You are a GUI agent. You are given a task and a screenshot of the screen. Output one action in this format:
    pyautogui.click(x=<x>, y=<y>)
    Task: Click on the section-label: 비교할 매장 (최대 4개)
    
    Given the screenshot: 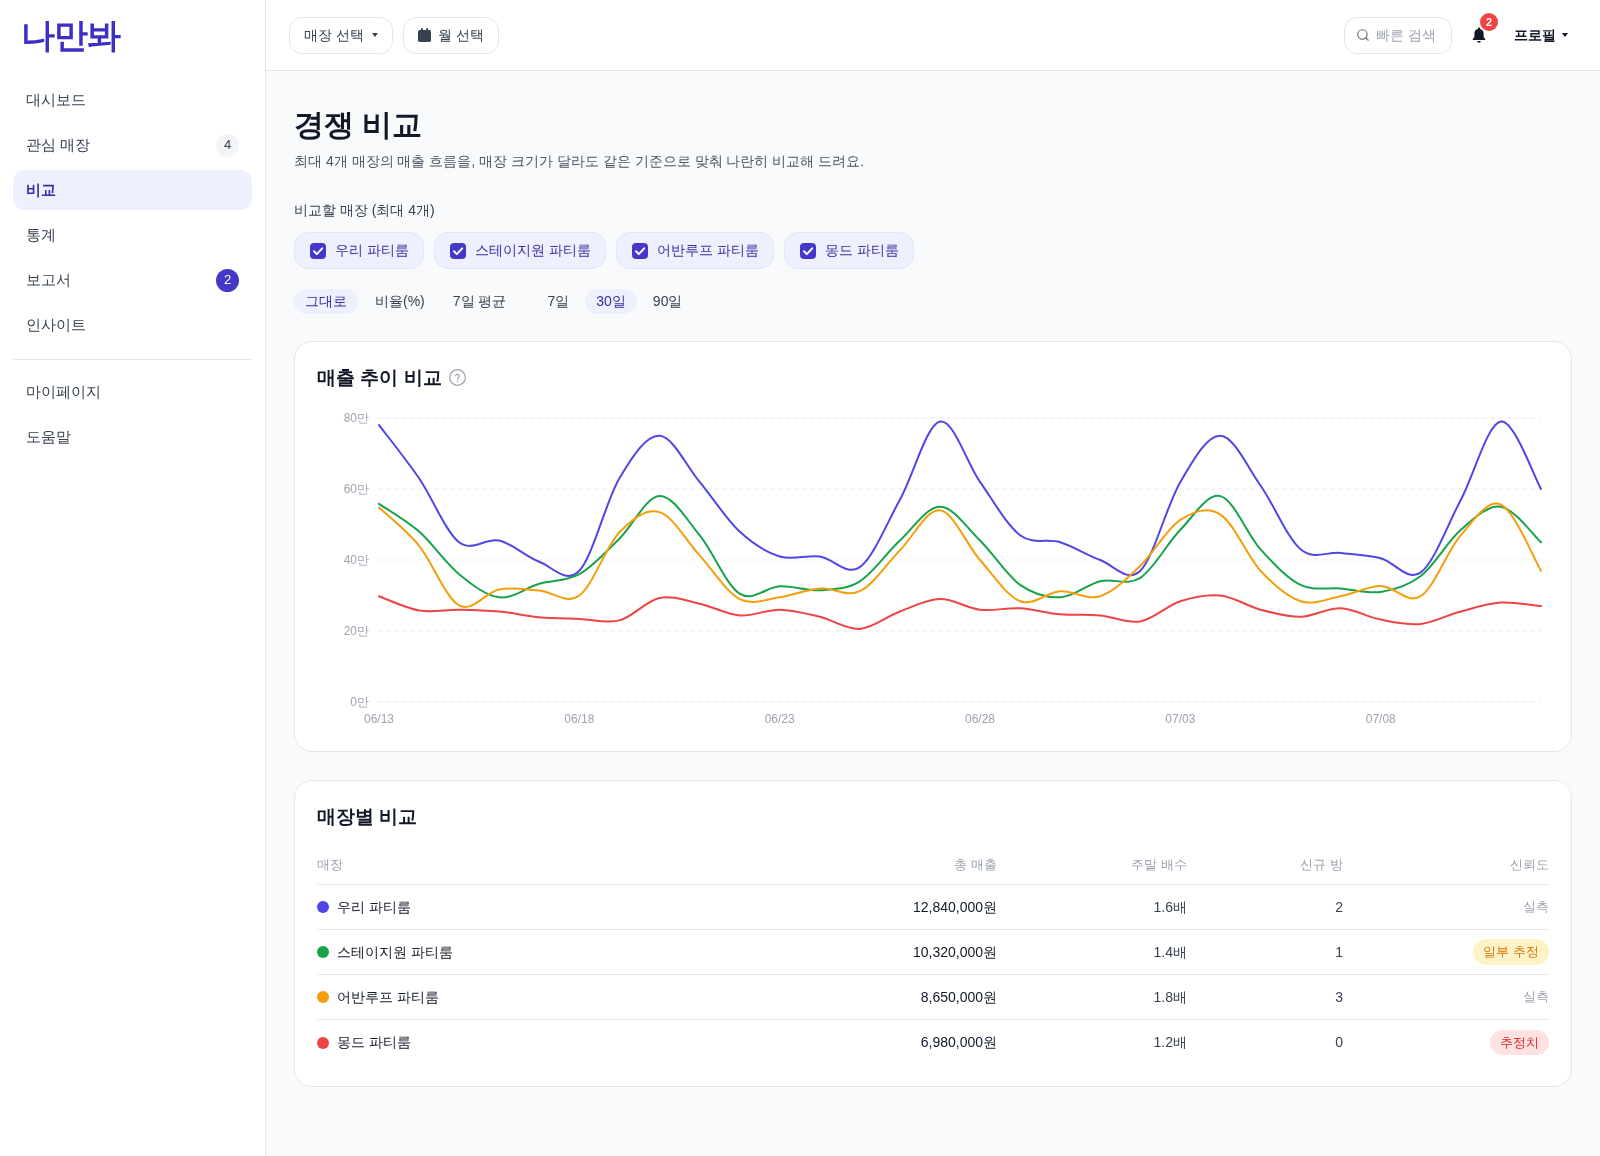 What is the action you would take?
    pyautogui.click(x=365, y=210)
    